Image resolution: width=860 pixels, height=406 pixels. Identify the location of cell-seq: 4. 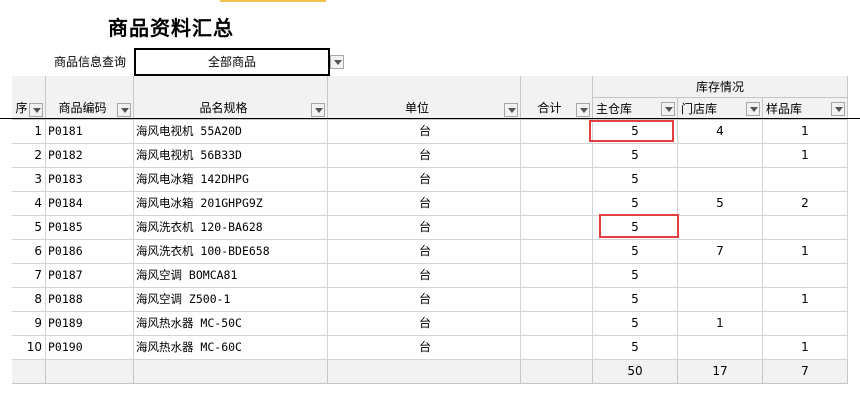
(29, 204).